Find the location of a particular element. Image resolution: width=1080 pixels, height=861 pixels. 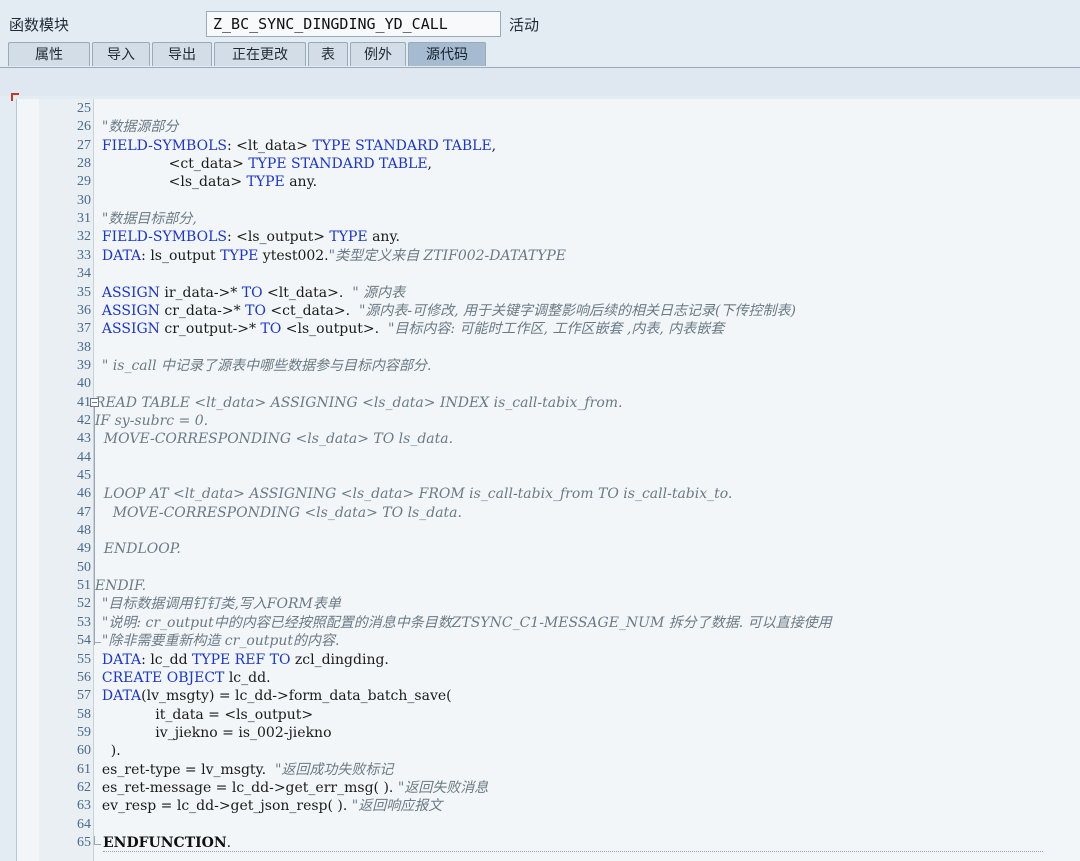

code-token: <ls_output>. is located at coordinates (334, 329).